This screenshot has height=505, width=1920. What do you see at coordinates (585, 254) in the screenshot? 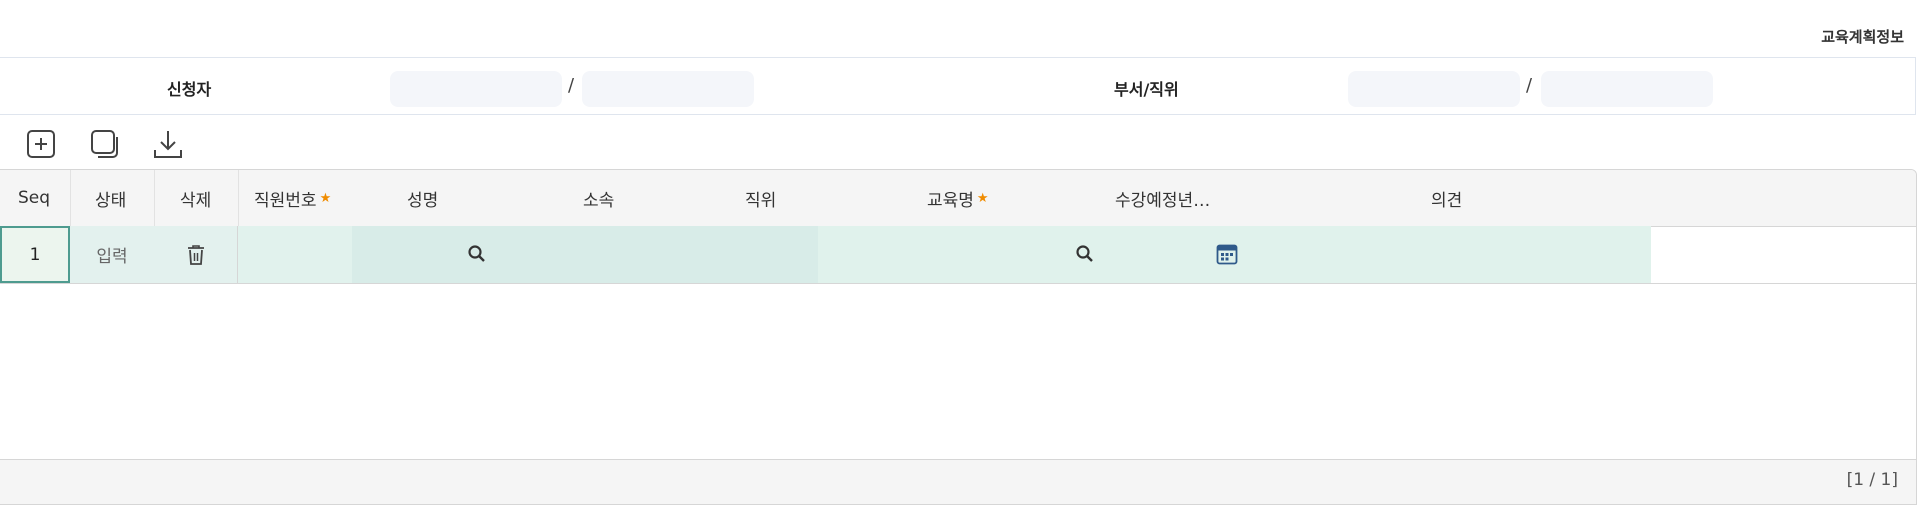
I see `name-affiliation-position-cells` at bounding box center [585, 254].